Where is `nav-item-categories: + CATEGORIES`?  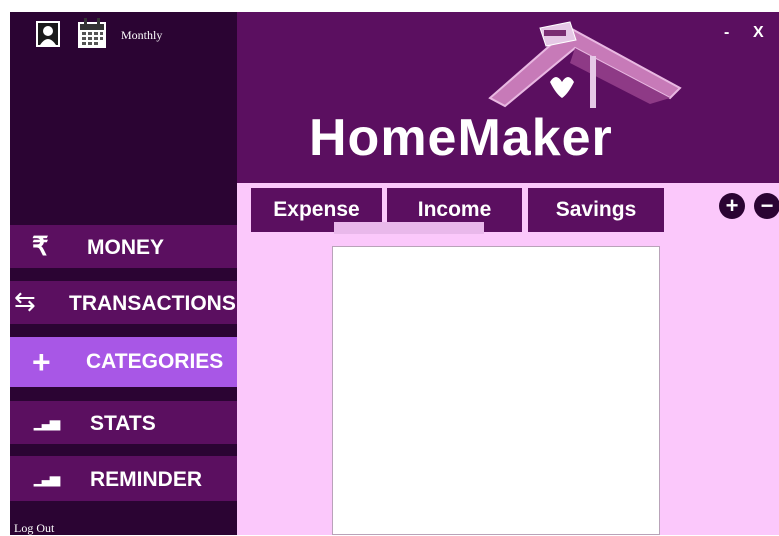
nav-item-categories: + CATEGORIES is located at coordinates (123, 362).